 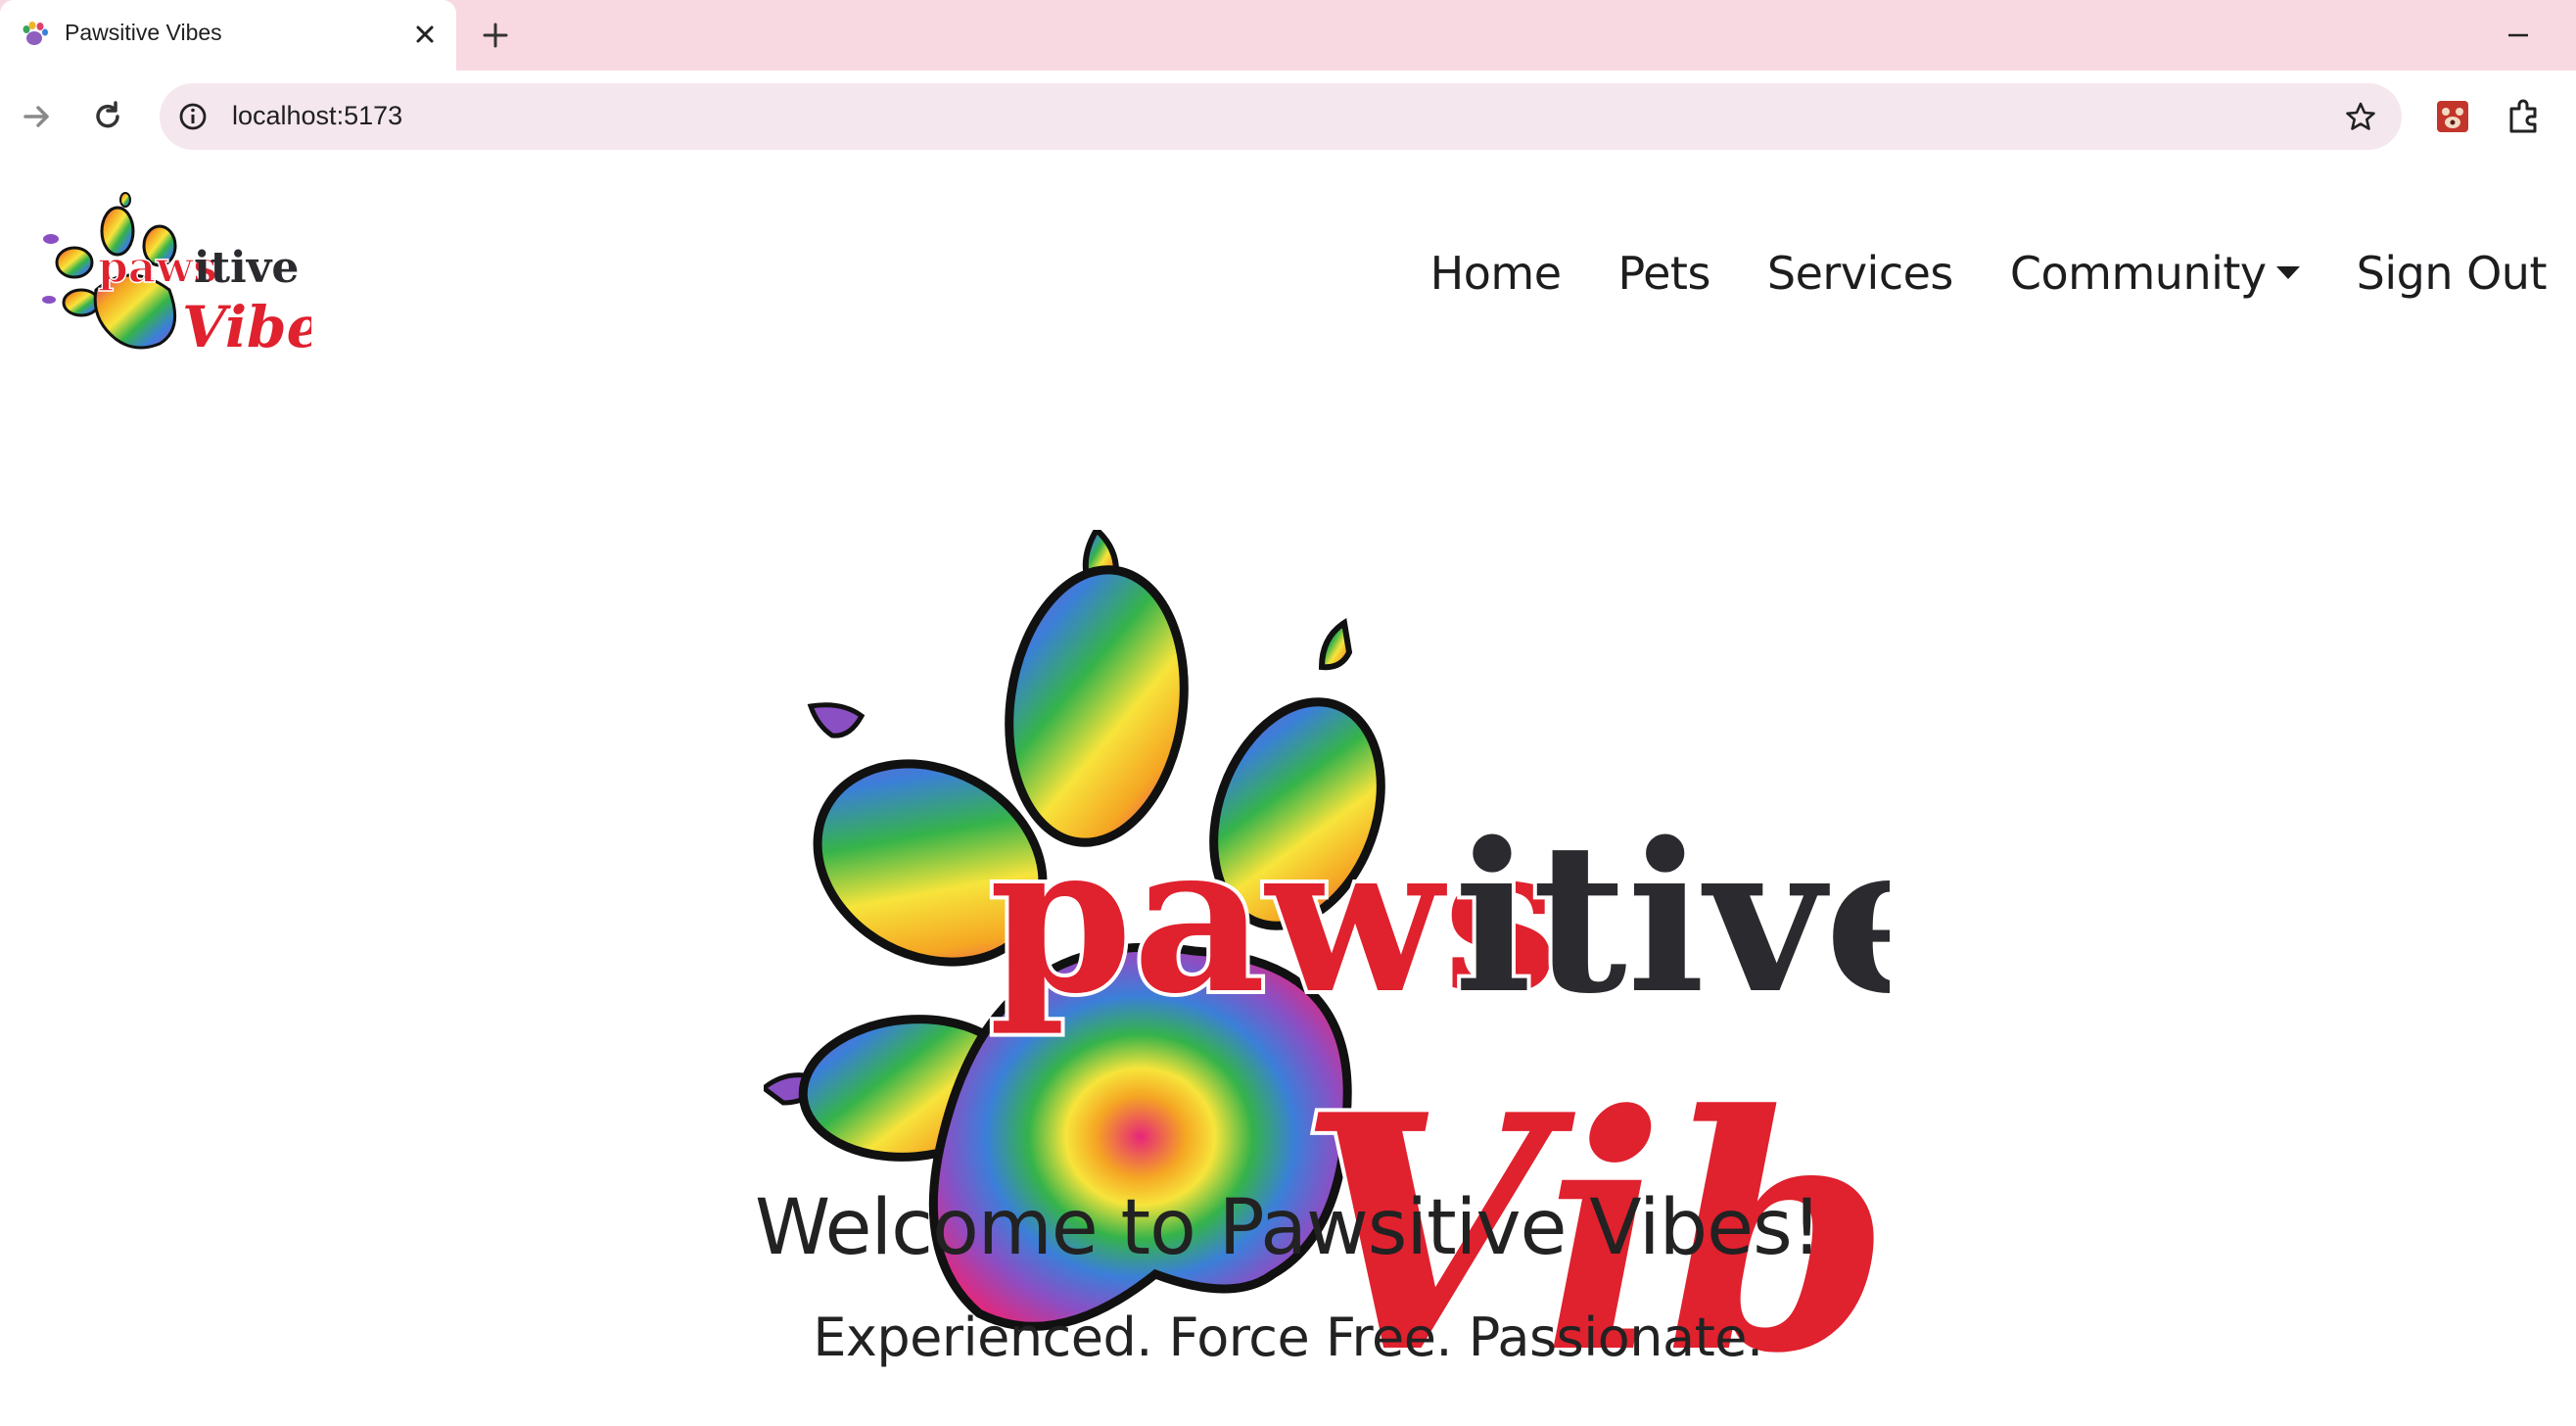 I want to click on brand-logo-word-vibes: Vibes, so click(x=246, y=326).